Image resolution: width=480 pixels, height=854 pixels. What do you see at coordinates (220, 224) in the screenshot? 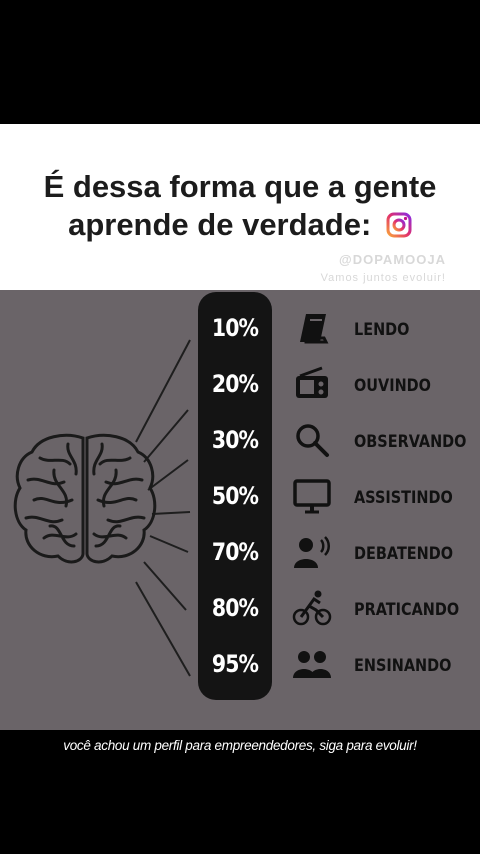
I see `post-title-line-2-text: aprende de verdade:` at bounding box center [220, 224].